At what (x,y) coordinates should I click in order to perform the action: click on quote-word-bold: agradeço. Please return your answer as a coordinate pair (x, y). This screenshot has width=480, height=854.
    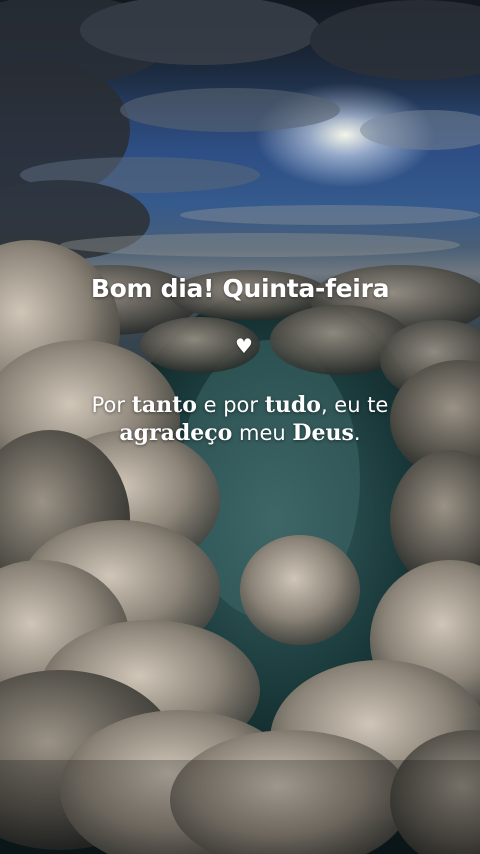
    Looking at the image, I should click on (176, 433).